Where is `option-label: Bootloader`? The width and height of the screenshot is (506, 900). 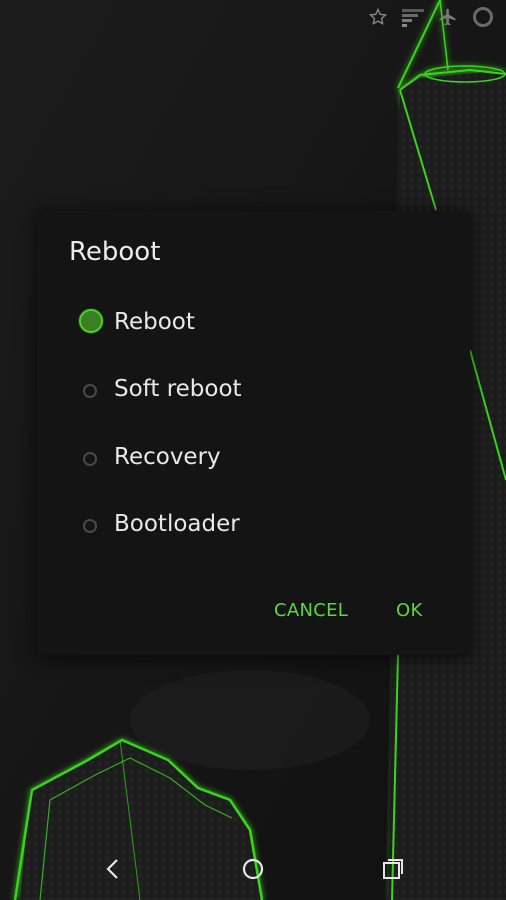
option-label: Bootloader is located at coordinates (177, 524).